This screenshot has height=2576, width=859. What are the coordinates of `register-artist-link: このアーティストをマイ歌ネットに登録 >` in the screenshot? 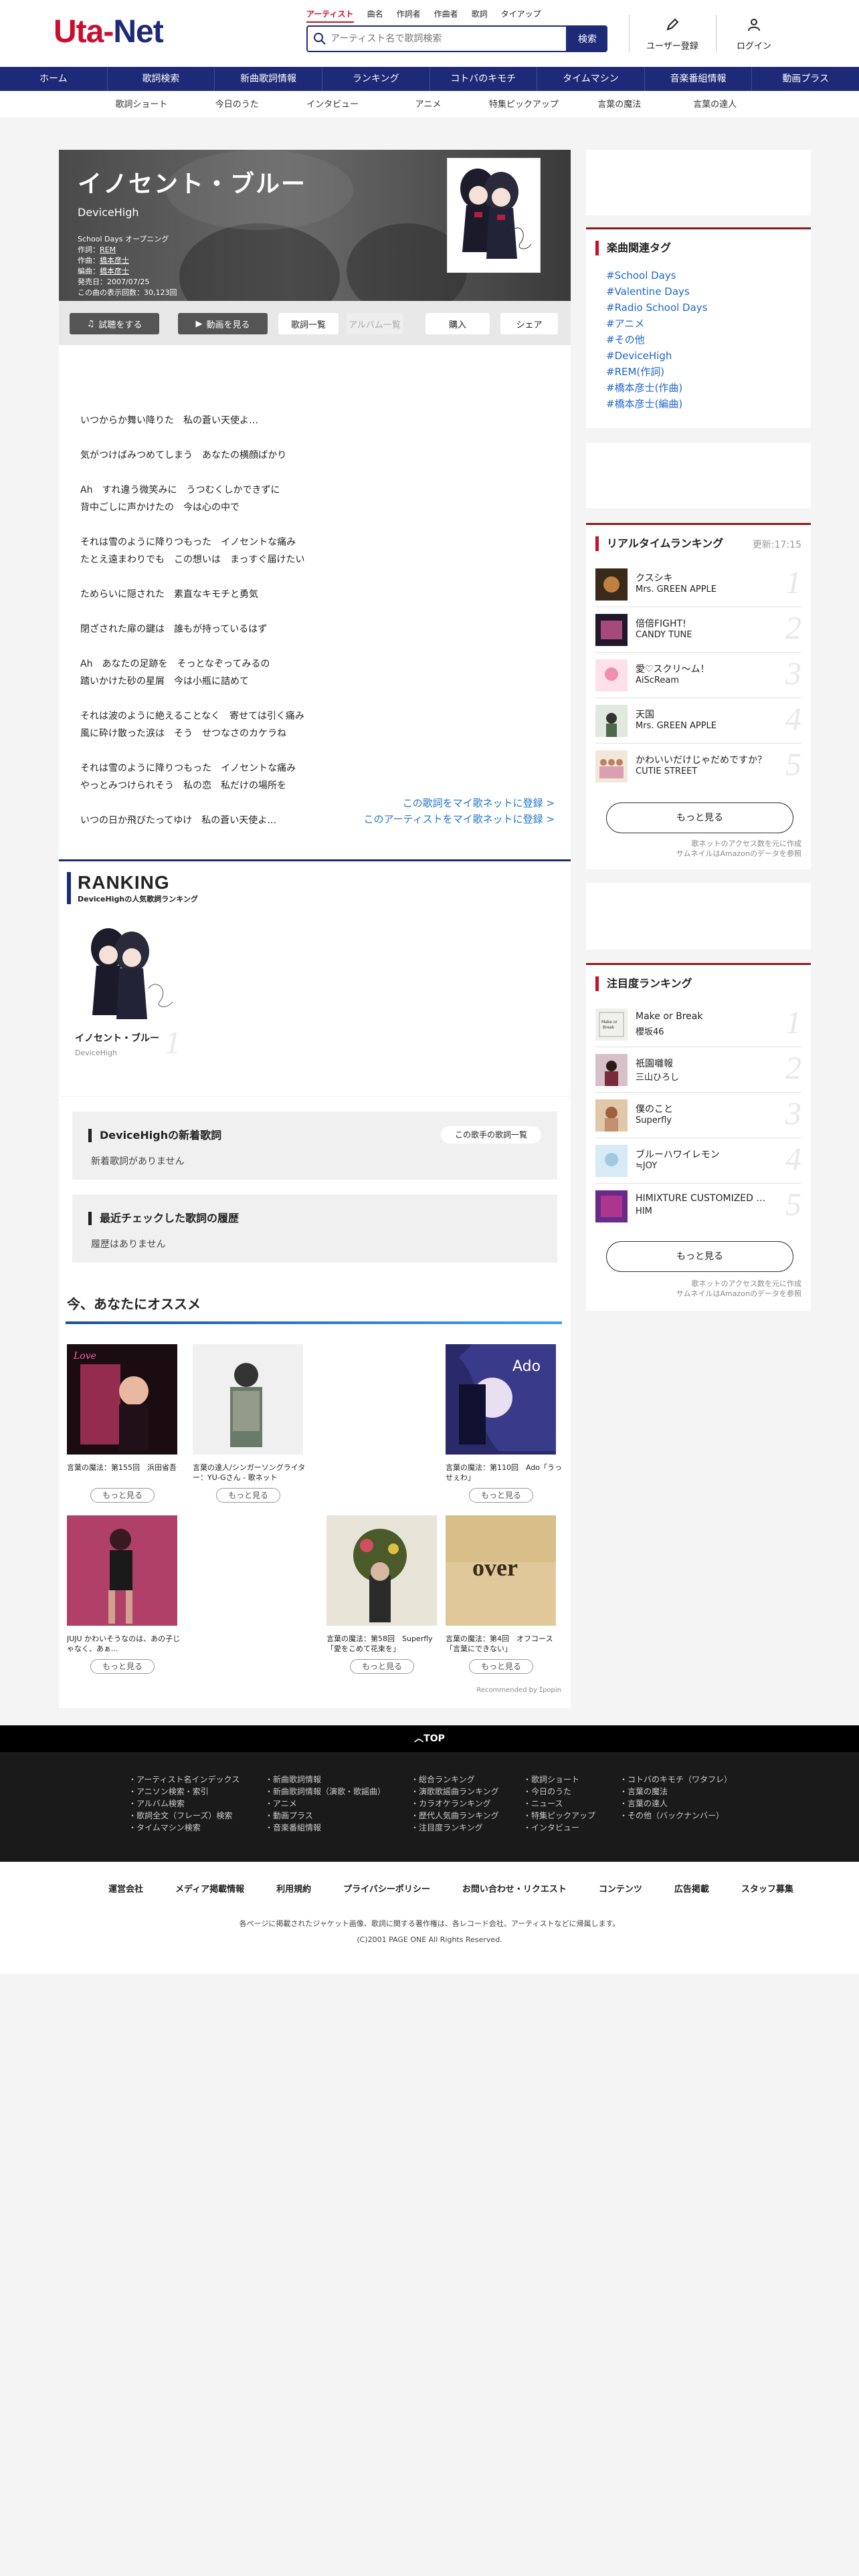 It's located at (459, 819).